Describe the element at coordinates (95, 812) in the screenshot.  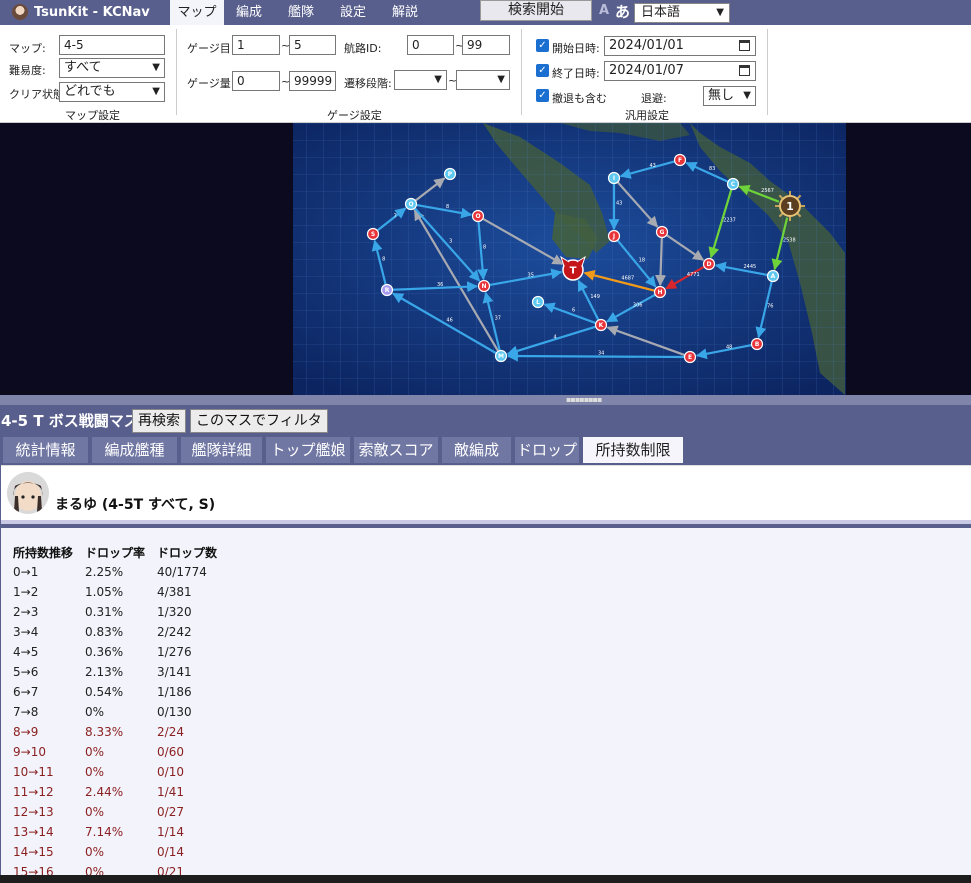
I see `drop-rate-cell: 0%` at that location.